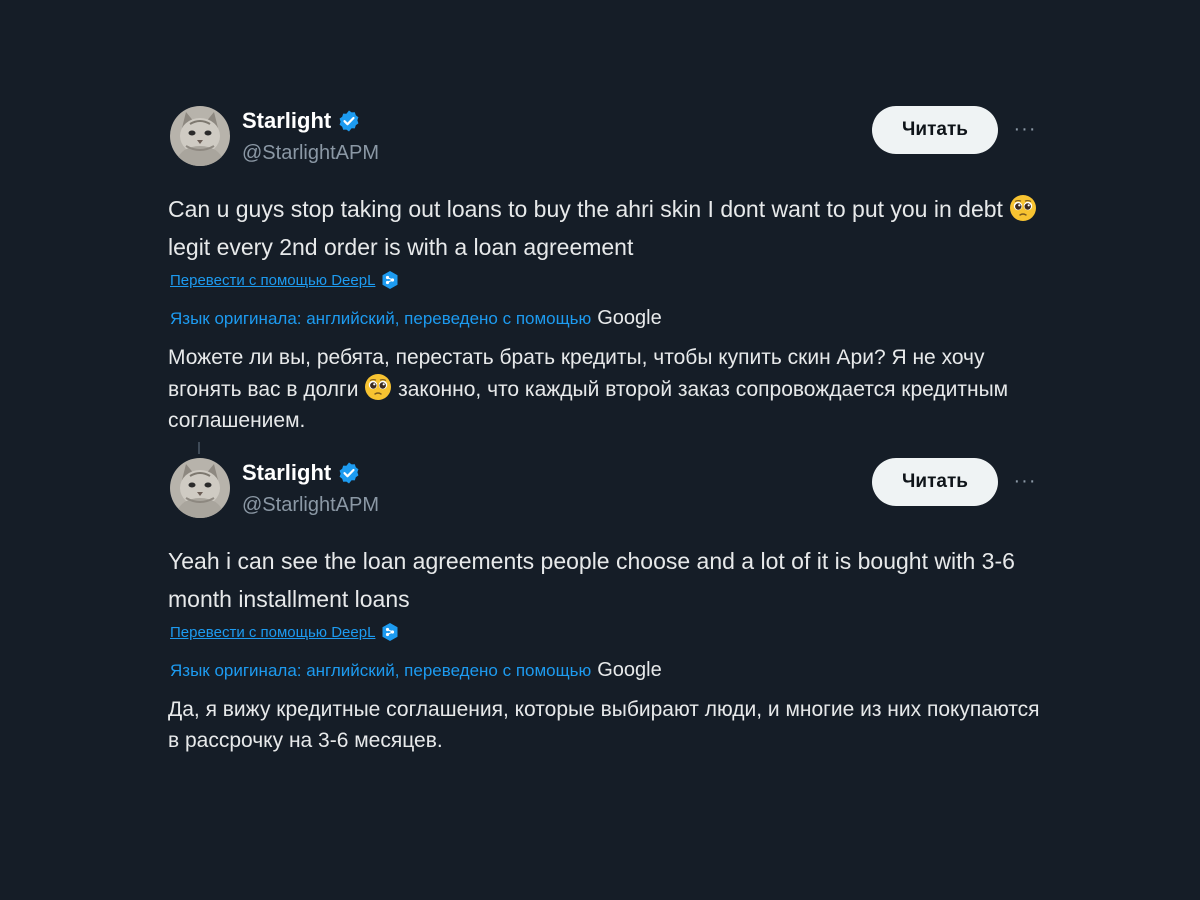 Image resolution: width=1200 pixels, height=900 pixels. I want to click on thread-divider, so click(199, 448).